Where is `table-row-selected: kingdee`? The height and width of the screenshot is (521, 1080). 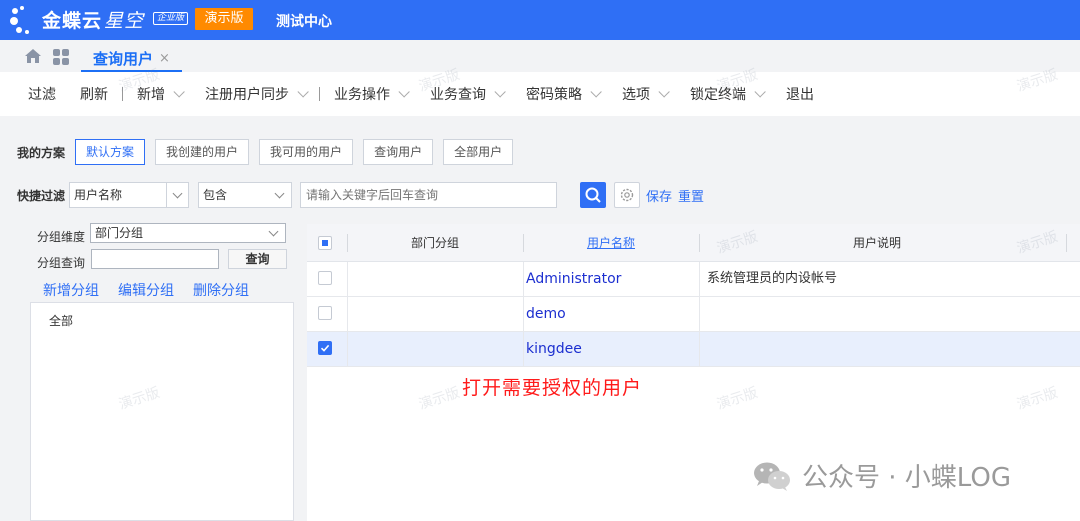
table-row-selected: kingdee is located at coordinates (693, 349).